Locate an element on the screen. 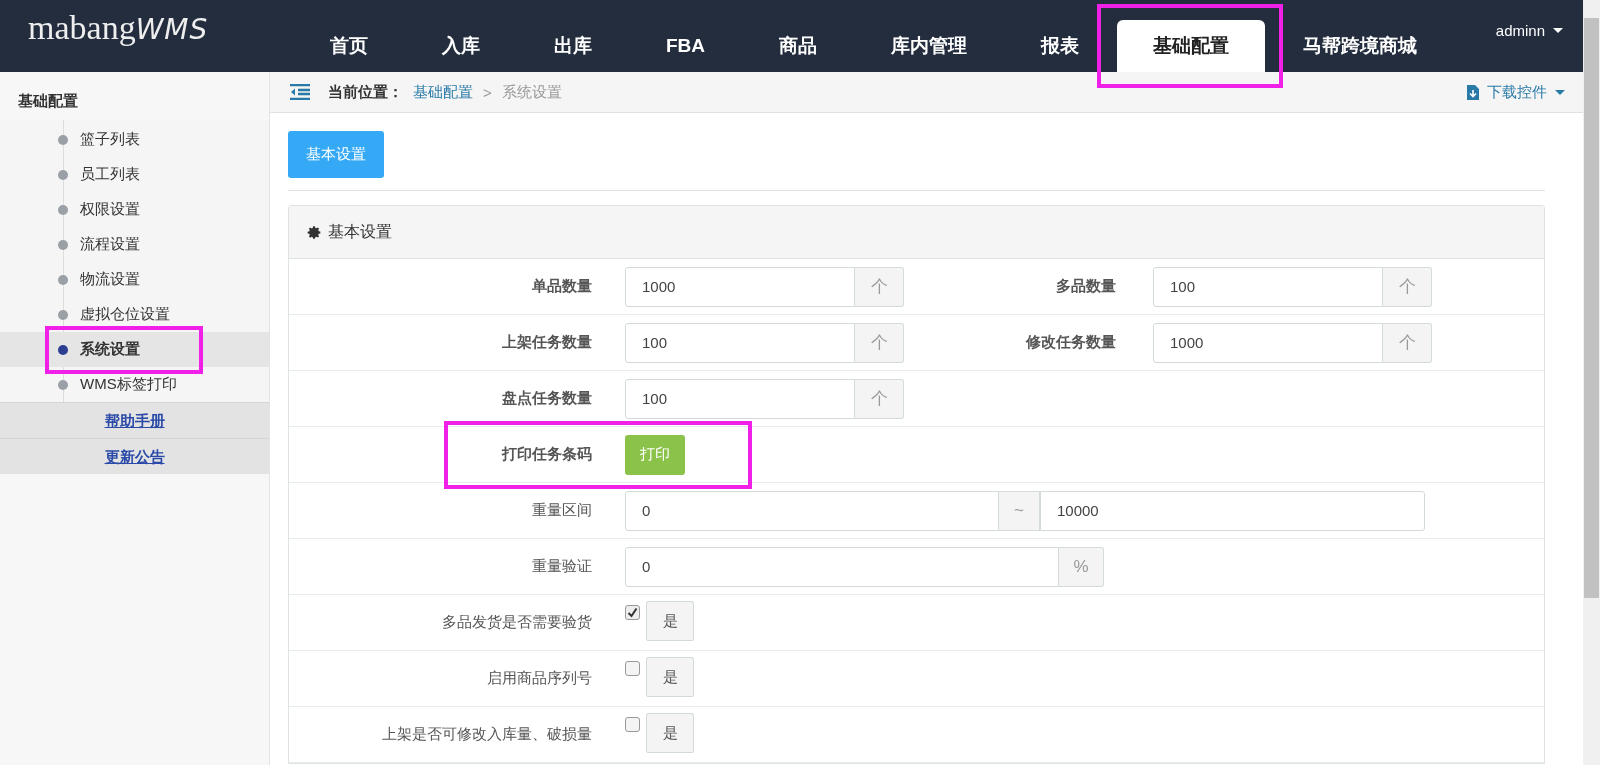 This screenshot has width=1600, height=765. sidebar-item: 系统设置 is located at coordinates (134, 349).